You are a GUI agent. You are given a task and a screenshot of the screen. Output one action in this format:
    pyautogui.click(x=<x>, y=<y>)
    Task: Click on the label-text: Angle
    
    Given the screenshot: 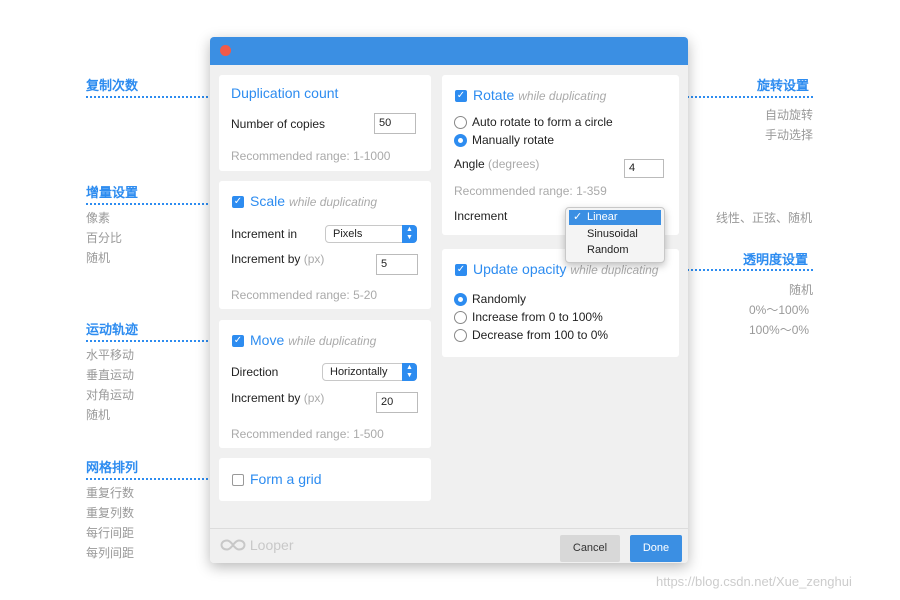 What is the action you would take?
    pyautogui.click(x=469, y=164)
    